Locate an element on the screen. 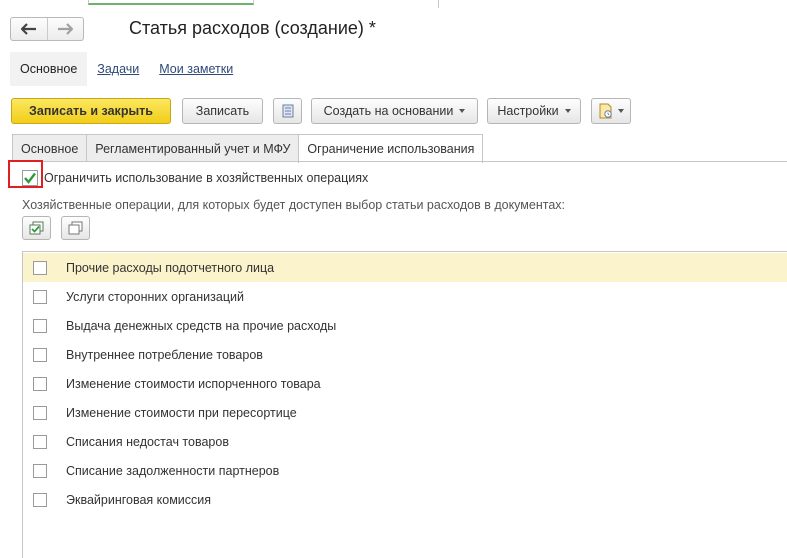 Image resolution: width=787 pixels, height=558 pixels. document-list-button is located at coordinates (287, 111).